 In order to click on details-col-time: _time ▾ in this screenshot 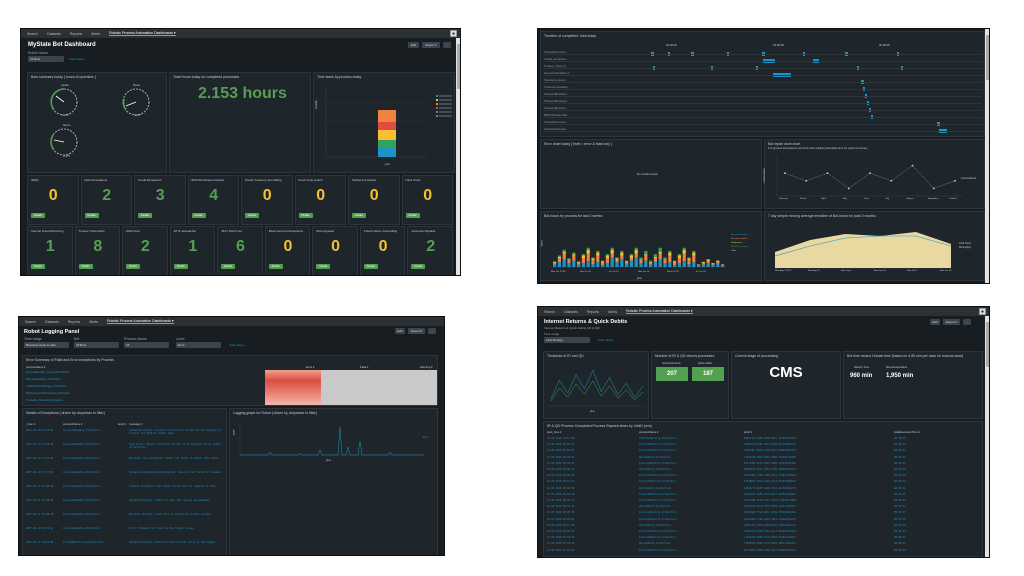, I will do `click(30, 424)`.